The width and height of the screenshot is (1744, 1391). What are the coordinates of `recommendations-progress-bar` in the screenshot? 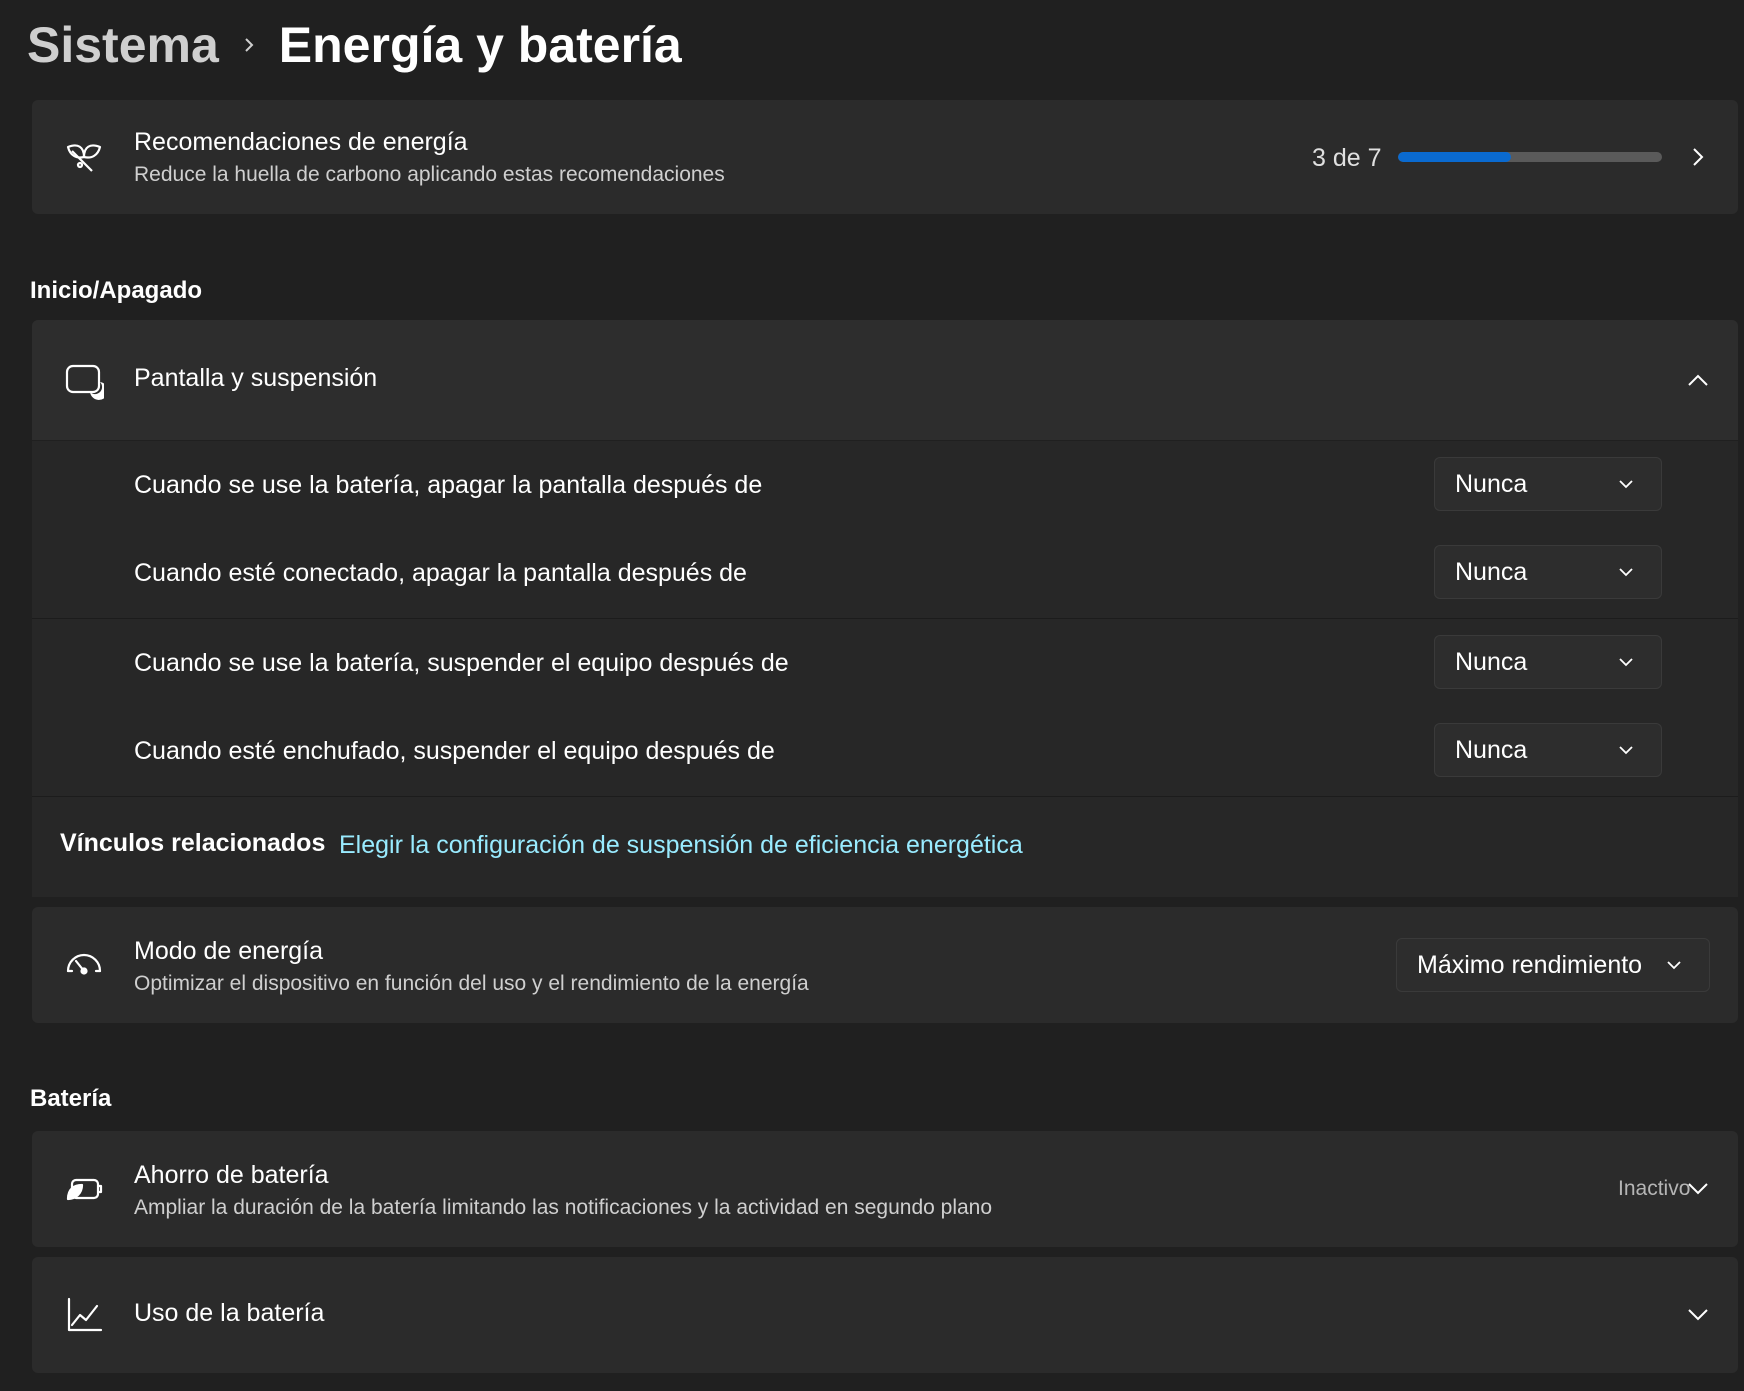 It's located at (1530, 157).